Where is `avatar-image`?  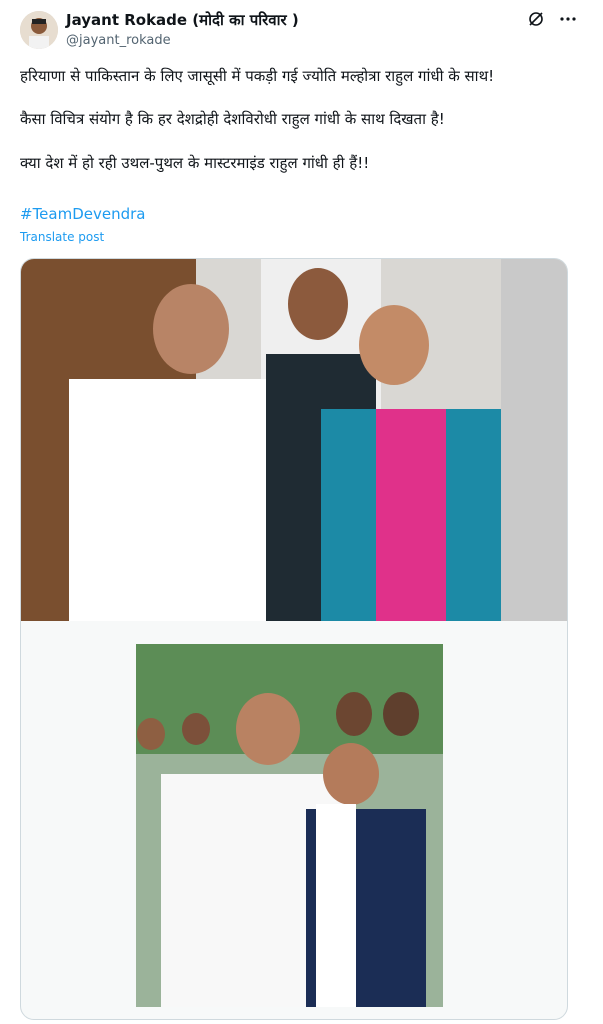
avatar-image is located at coordinates (39, 30).